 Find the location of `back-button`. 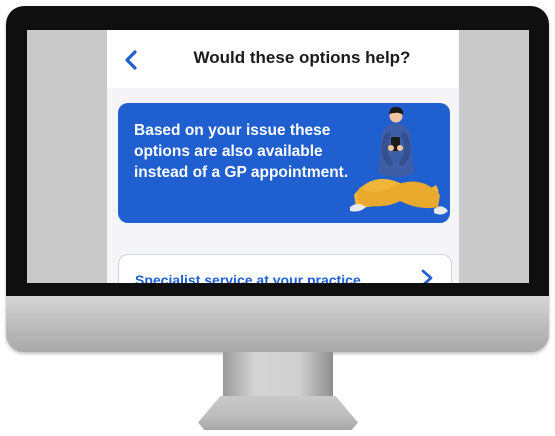

back-button is located at coordinates (131, 60).